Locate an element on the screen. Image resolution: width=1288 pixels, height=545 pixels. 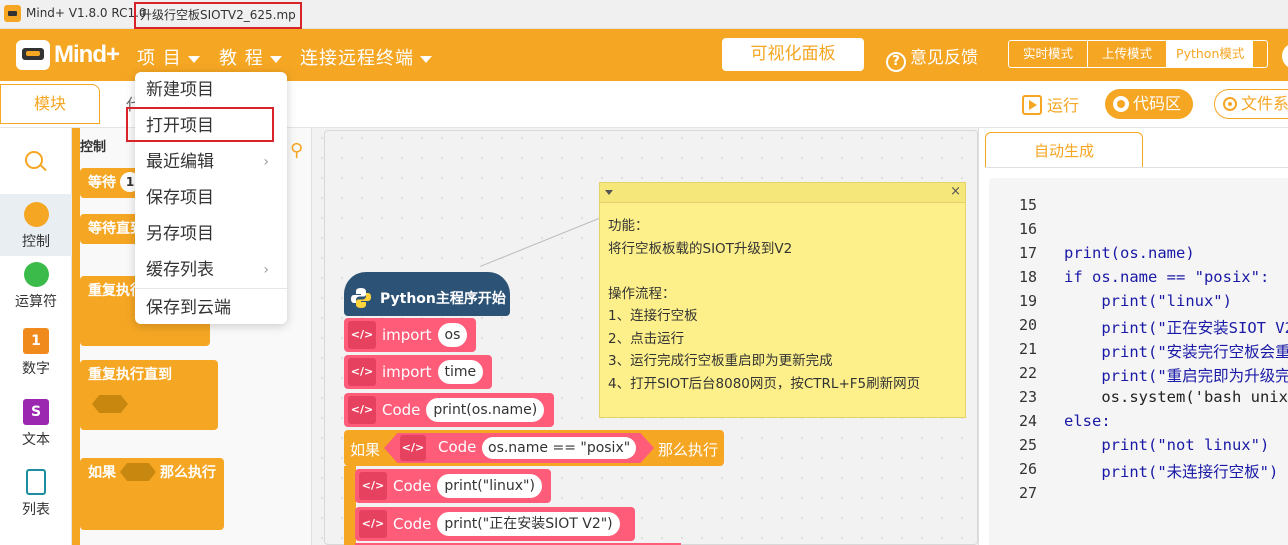
menu-item-save-project: 保存项目 is located at coordinates (211, 198).